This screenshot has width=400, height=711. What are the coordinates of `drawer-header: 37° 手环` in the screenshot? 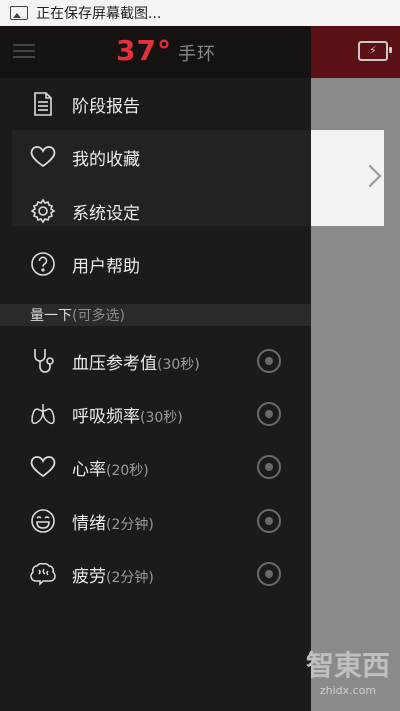 It's located at (155, 52).